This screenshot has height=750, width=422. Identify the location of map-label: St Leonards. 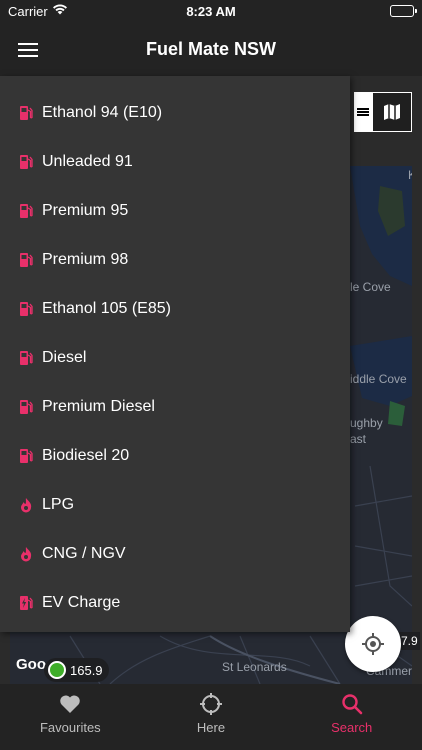
(254, 667).